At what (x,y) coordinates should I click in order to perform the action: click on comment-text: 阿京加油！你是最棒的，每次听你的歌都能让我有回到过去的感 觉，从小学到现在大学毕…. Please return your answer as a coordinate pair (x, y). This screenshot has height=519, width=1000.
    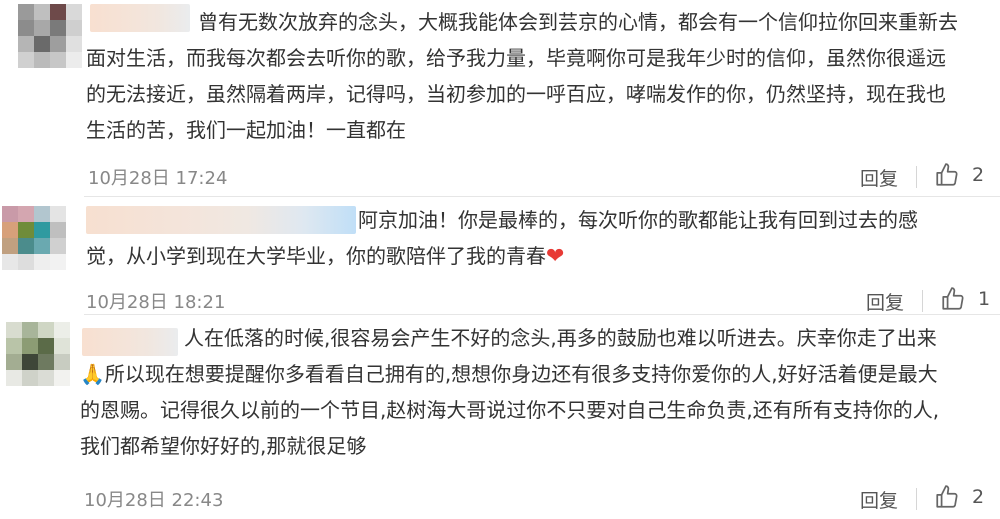
    Looking at the image, I should click on (521, 238).